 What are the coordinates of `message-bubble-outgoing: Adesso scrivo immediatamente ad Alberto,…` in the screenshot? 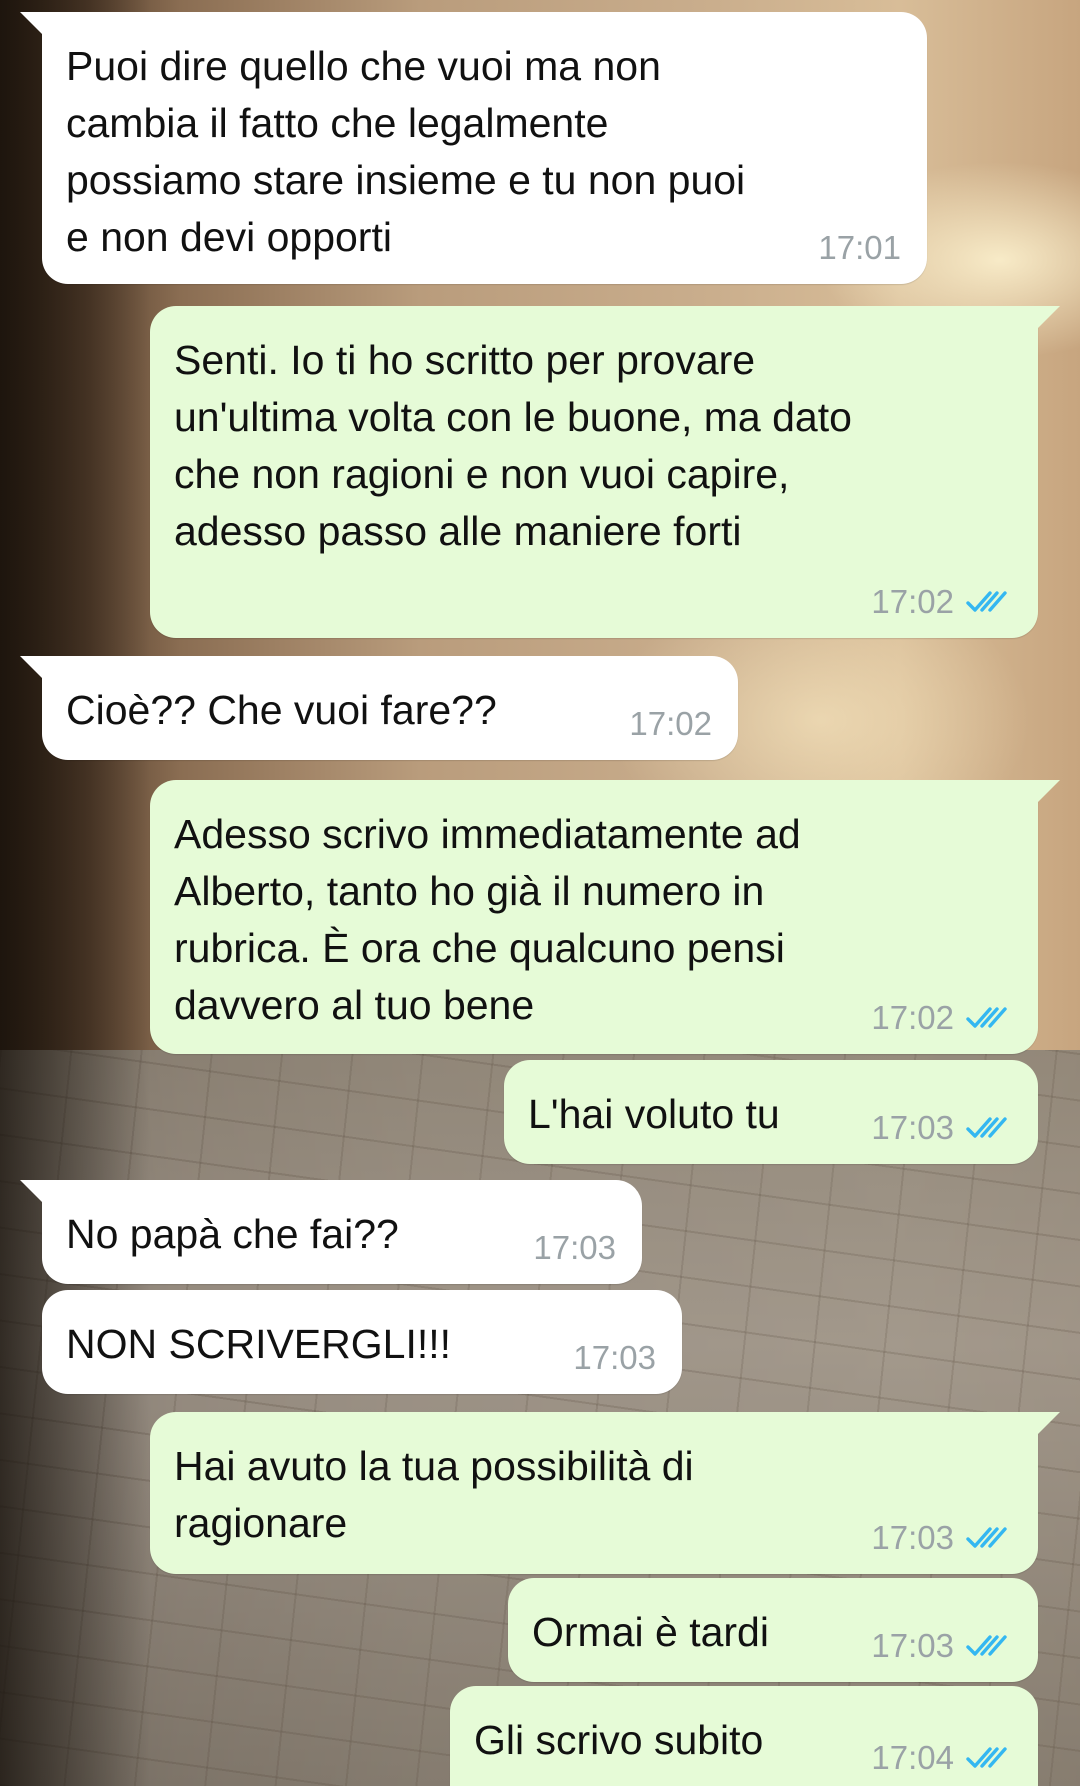 It's located at (605, 917).